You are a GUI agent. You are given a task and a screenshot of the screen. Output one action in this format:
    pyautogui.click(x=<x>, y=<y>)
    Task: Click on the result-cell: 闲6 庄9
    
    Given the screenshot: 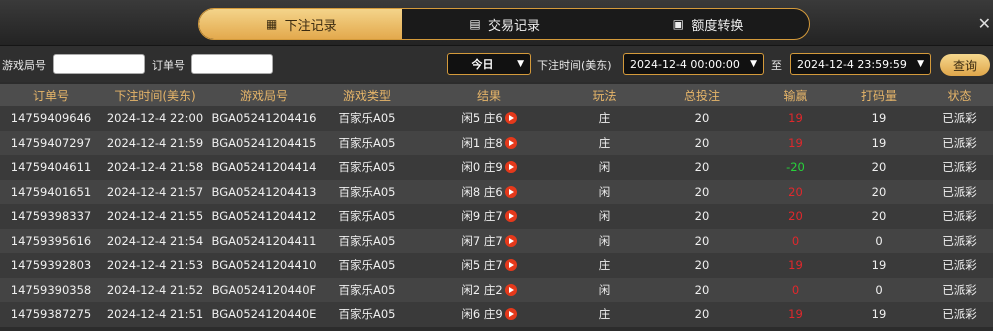 What is the action you would take?
    pyautogui.click(x=489, y=314)
    